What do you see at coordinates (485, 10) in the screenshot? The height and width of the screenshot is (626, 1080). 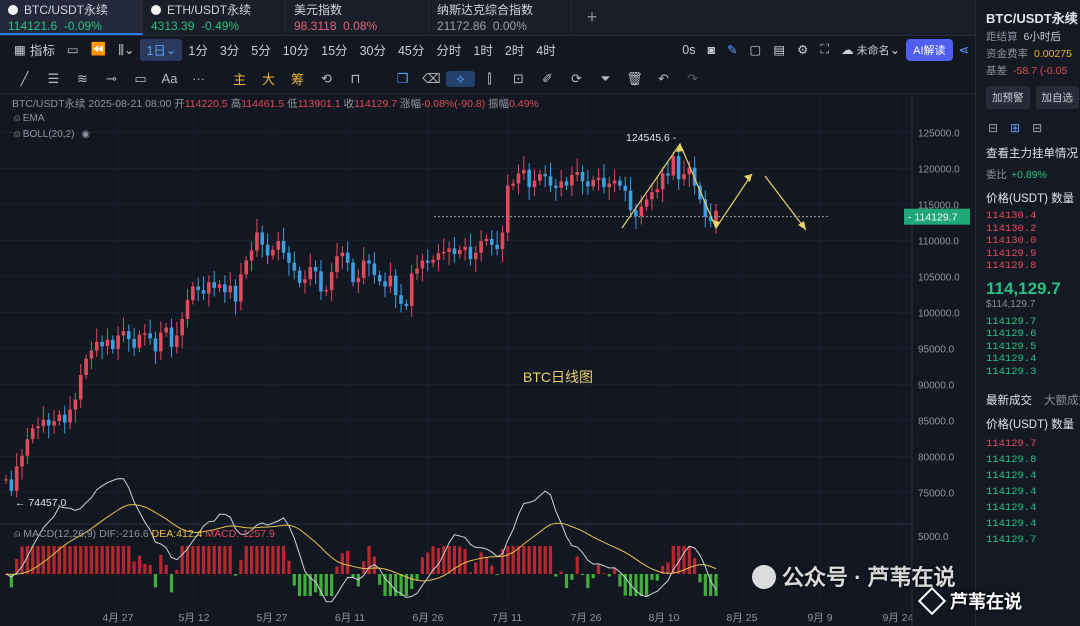 I see `ticker-tab-title: 纳斯达克综合指数` at bounding box center [485, 10].